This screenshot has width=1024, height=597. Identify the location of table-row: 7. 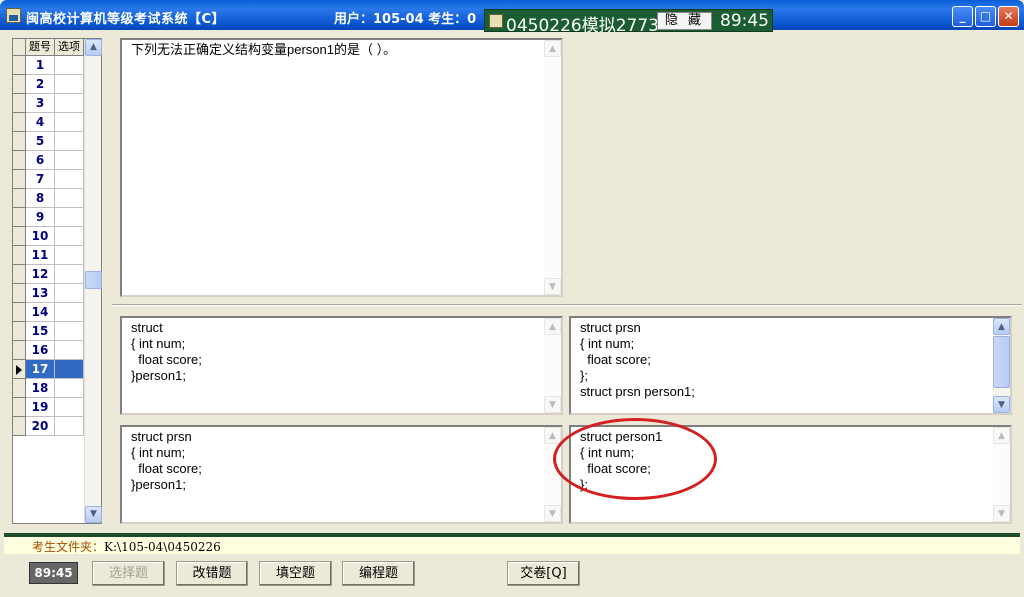
(48, 179).